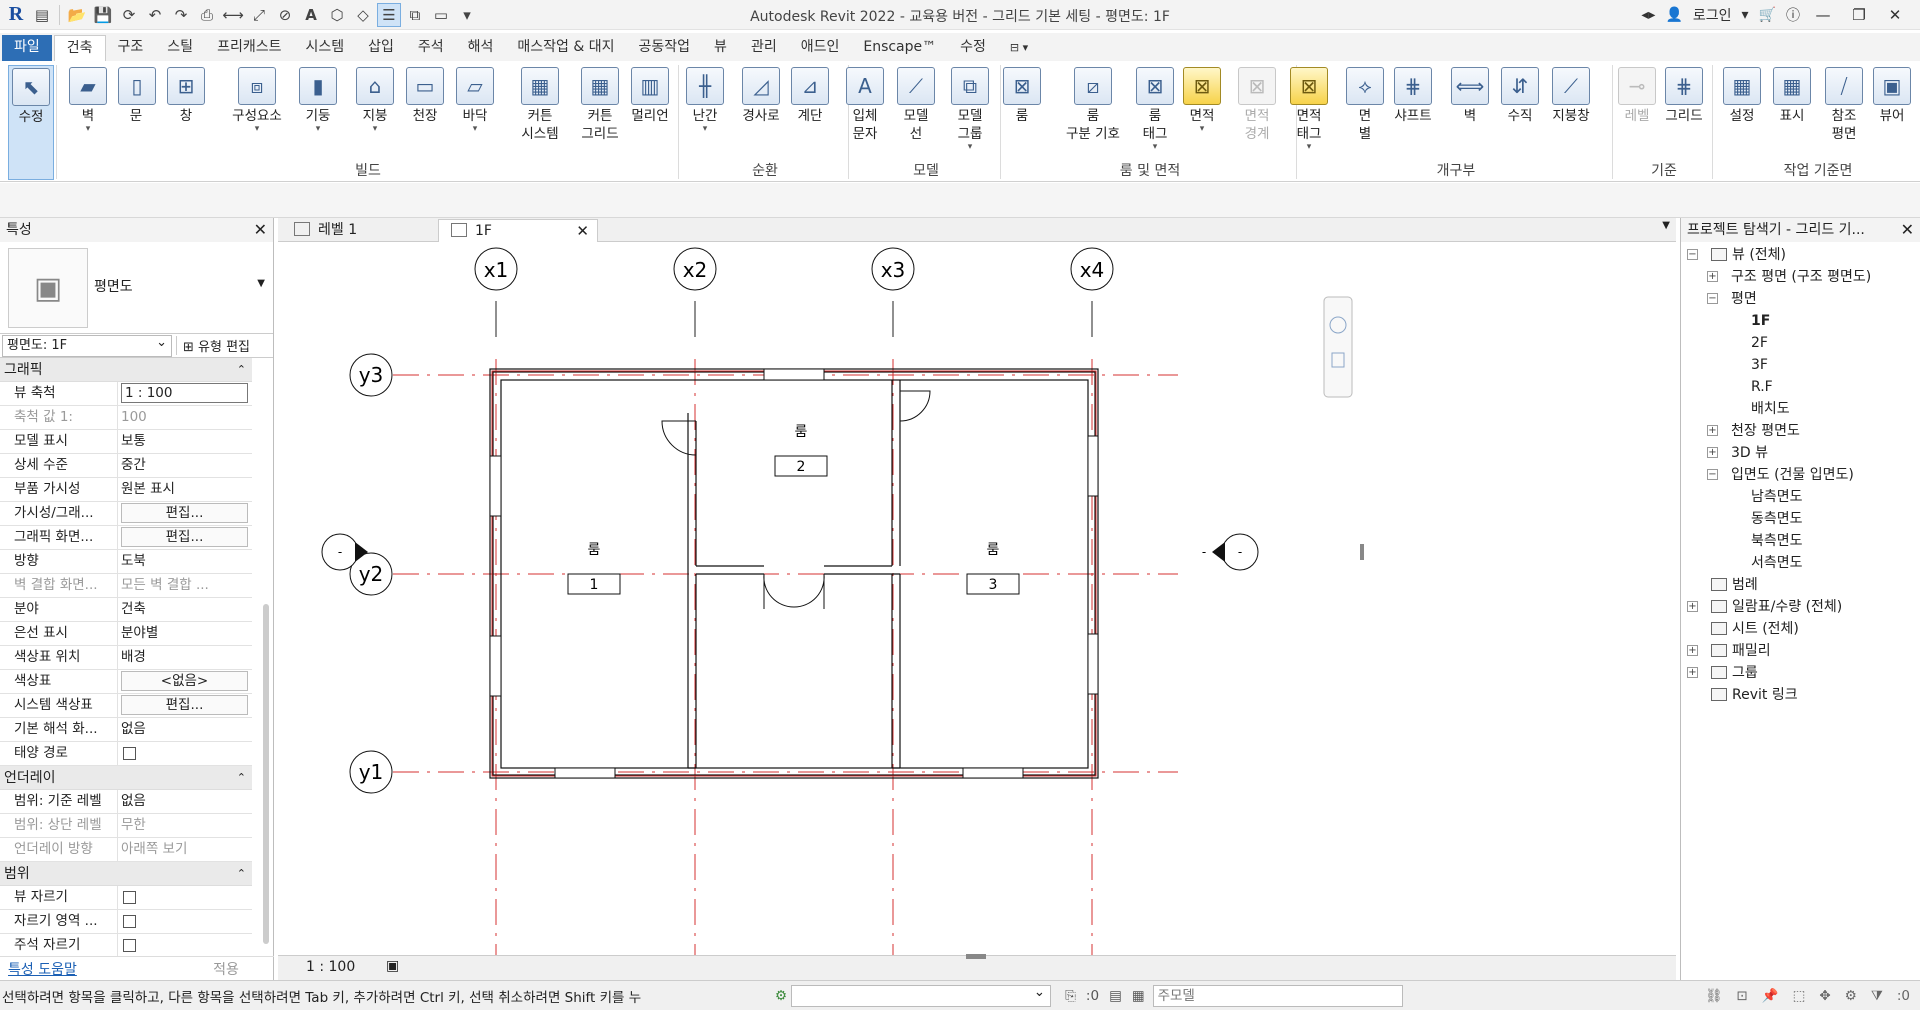  Describe the element at coordinates (1800, 255) in the screenshot. I see `browser-node: − 뷰 (전체)` at that location.